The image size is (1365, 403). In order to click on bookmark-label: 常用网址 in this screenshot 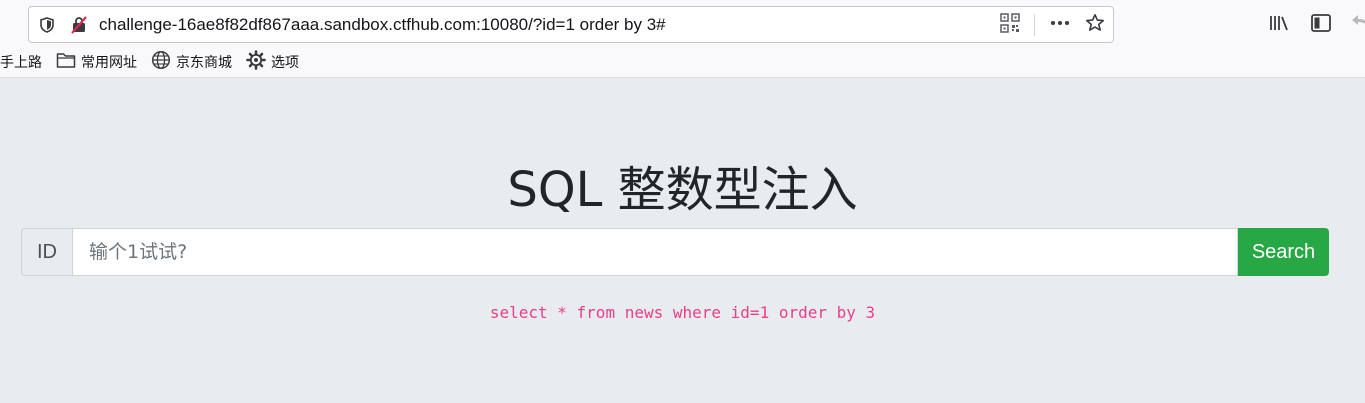, I will do `click(109, 63)`.